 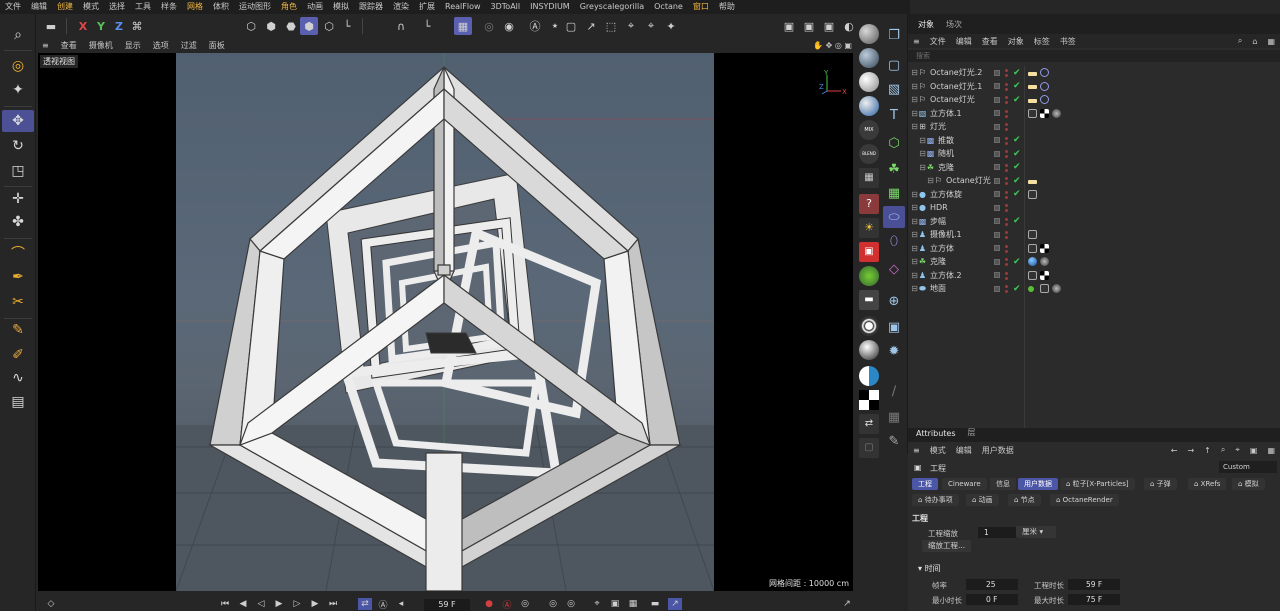 What do you see at coordinates (894, 269) in the screenshot?
I see `volume-icon: ◇` at bounding box center [894, 269].